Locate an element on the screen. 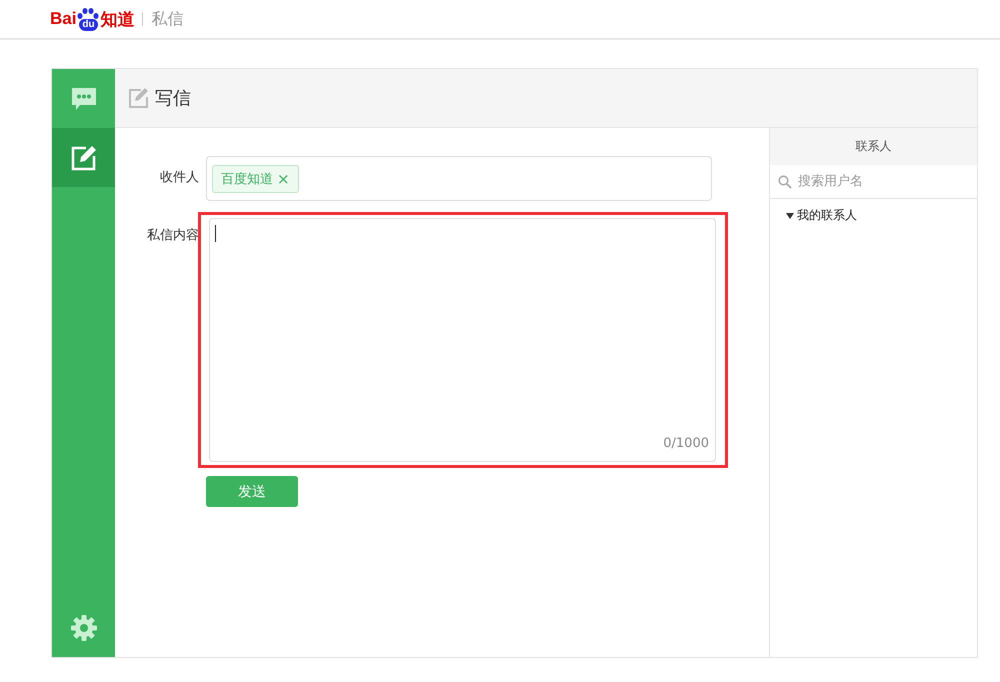 The image size is (1000, 682). character-counter: 0/1000 is located at coordinates (686, 443).